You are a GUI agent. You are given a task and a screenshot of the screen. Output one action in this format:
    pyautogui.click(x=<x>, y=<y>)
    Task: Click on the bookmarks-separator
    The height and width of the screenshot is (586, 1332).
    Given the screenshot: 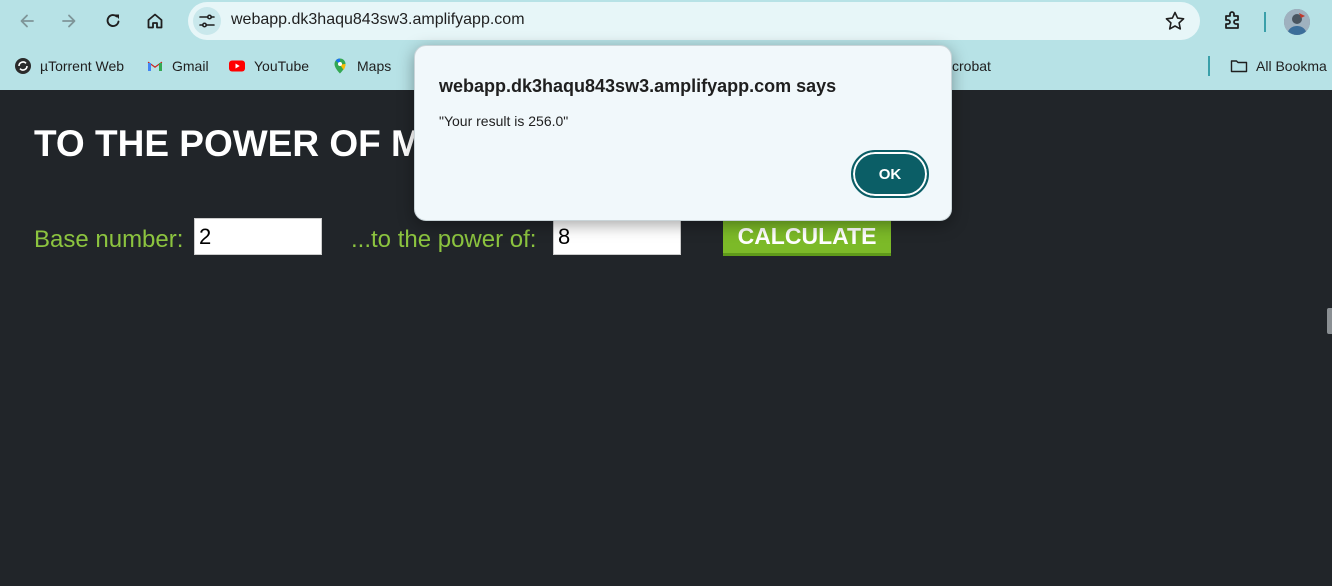 What is the action you would take?
    pyautogui.click(x=1209, y=66)
    